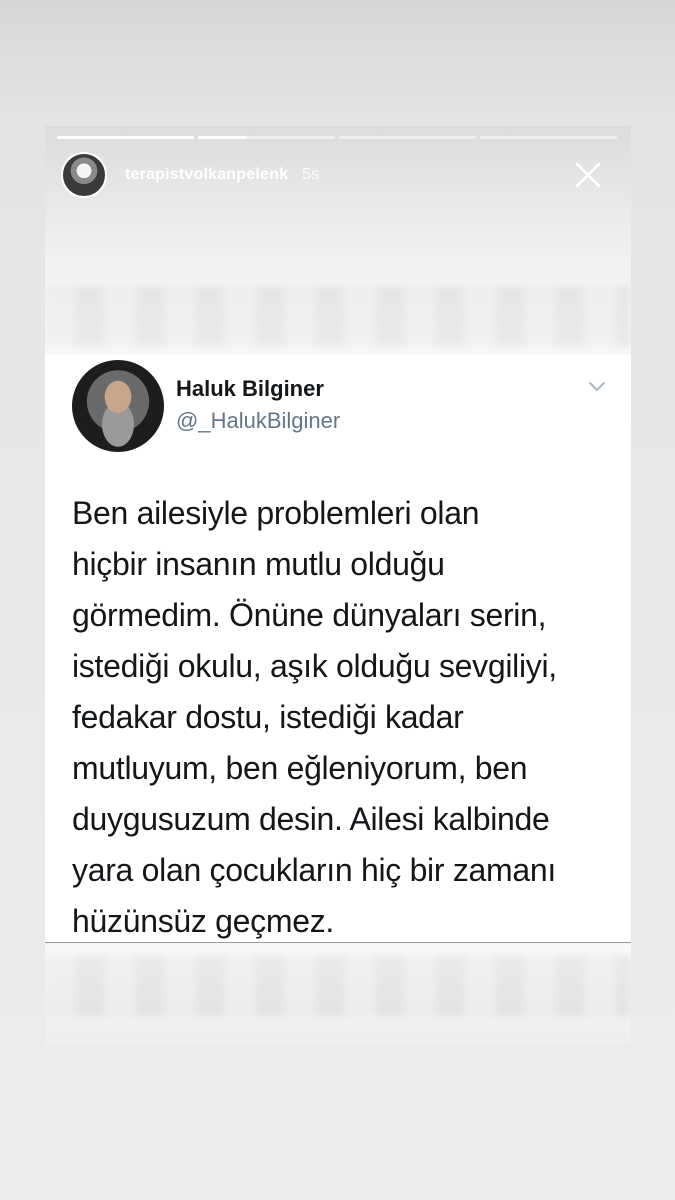  What do you see at coordinates (203, 921) in the screenshot?
I see `tweet-text-line: hüzünsüz geçmez.` at bounding box center [203, 921].